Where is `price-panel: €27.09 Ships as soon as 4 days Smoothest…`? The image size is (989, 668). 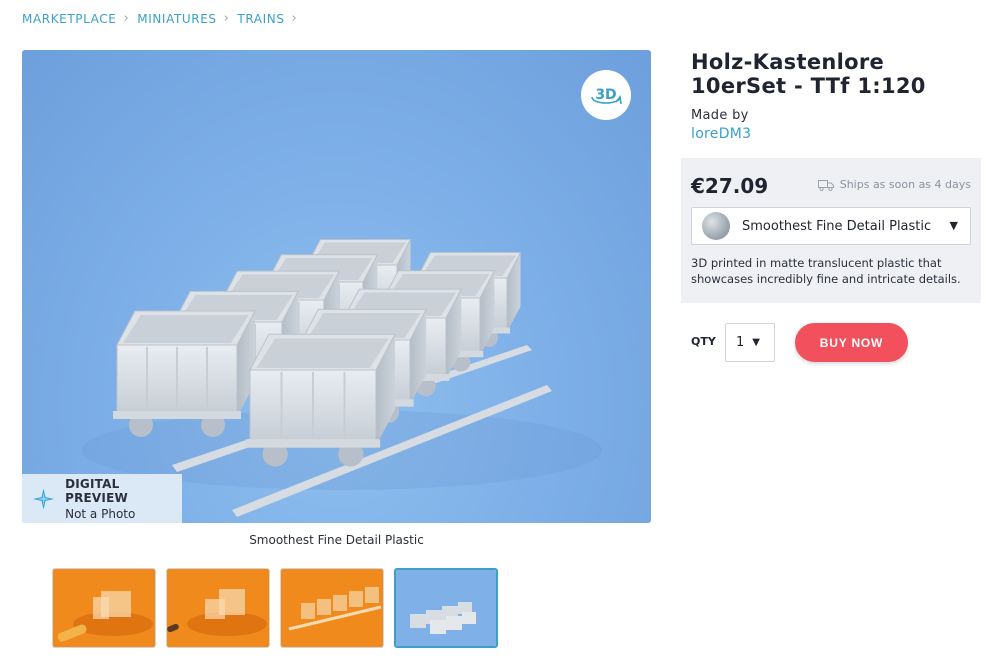 price-panel: €27.09 Ships as soon as 4 days Smoothest… is located at coordinates (831, 230).